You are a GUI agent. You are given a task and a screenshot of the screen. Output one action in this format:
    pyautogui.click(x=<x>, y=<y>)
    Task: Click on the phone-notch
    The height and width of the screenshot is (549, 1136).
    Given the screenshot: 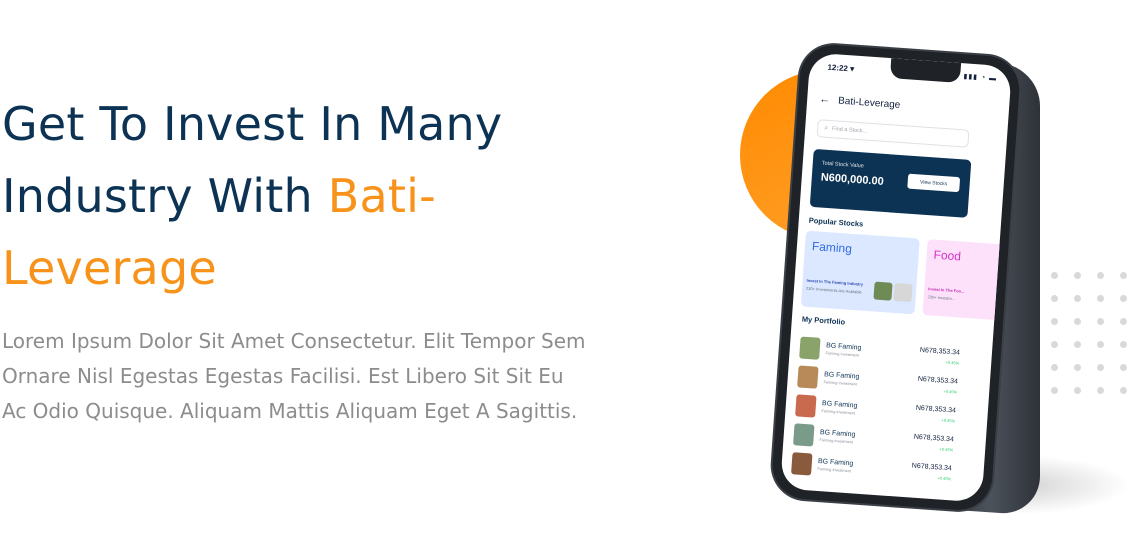 What is the action you would take?
    pyautogui.click(x=925, y=70)
    